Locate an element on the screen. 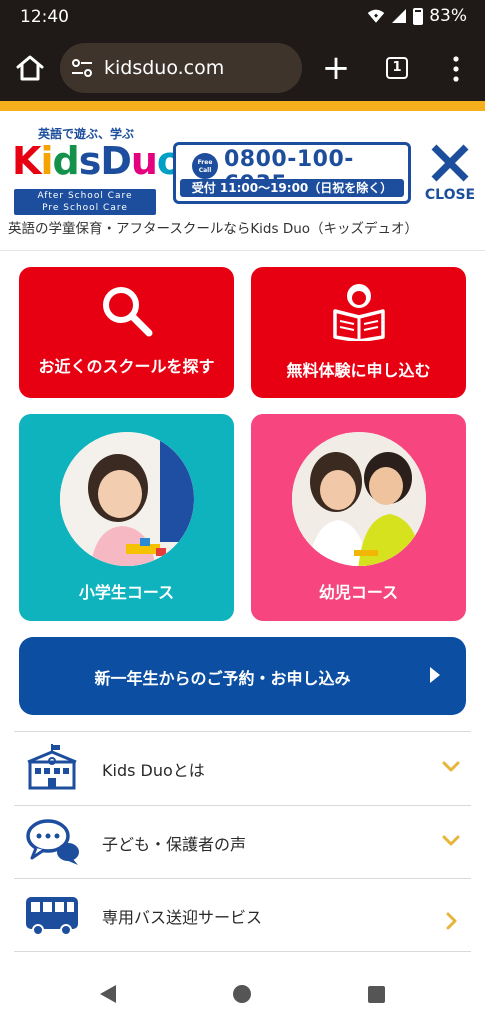 This screenshot has height=1024, width=485. new-first-grader-reservation-button: 新一年生からのご予約・お申し込み is located at coordinates (242, 676).